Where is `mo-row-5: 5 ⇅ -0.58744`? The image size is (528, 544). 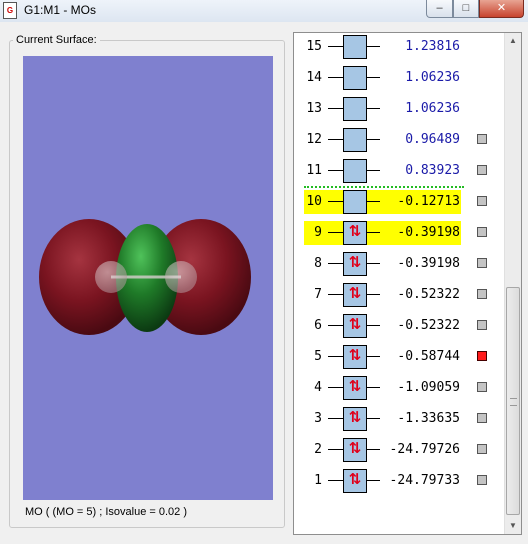
mo-row-5: 5 ⇅ -0.58744 is located at coordinates (399, 357).